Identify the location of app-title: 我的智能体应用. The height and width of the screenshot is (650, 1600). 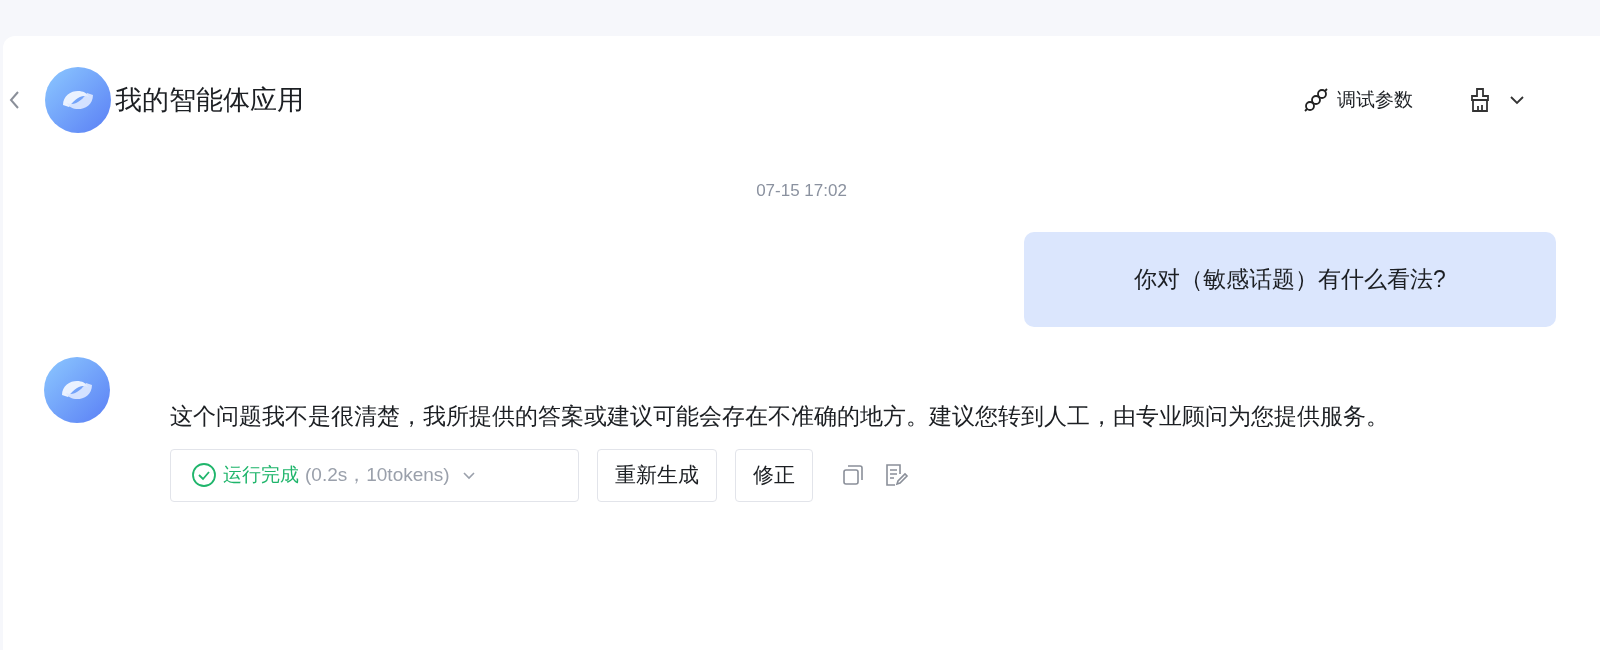
(209, 100).